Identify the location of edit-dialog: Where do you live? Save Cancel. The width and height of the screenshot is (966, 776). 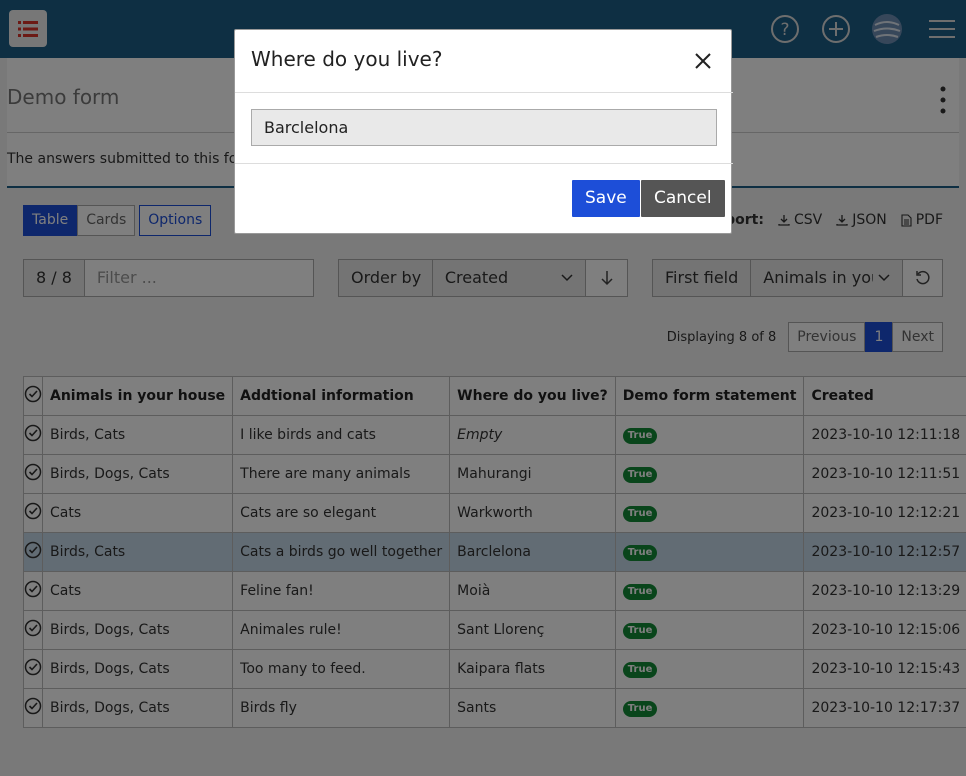
(483, 131).